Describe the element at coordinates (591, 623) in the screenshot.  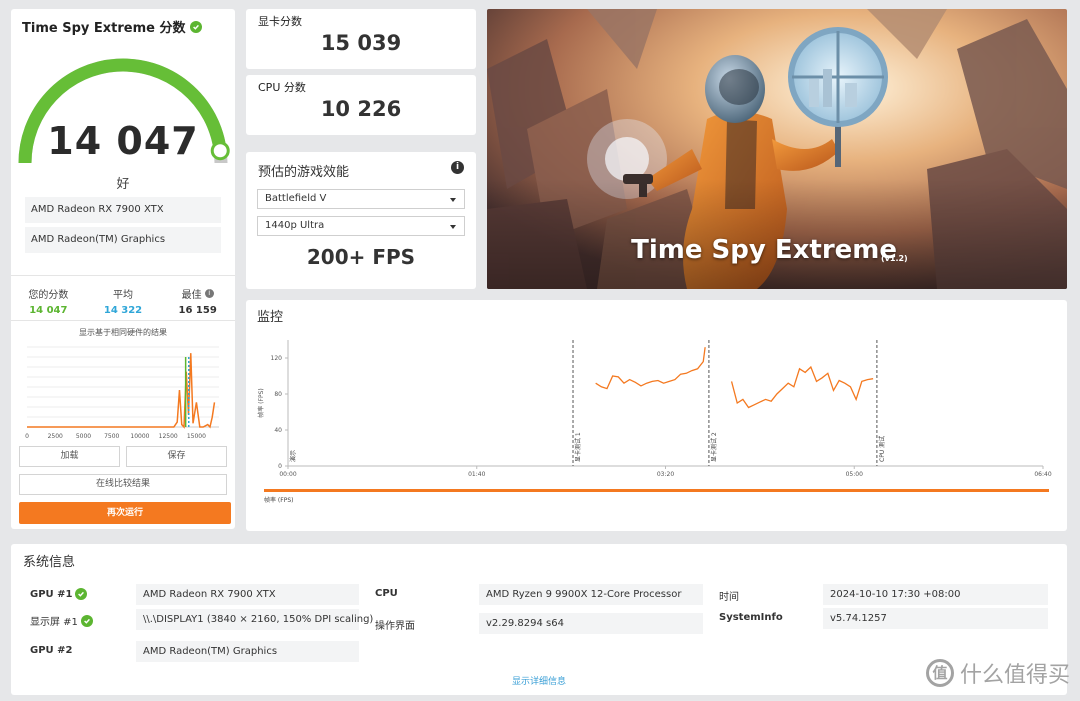
I see `ui-value: v2.29.8294 s64` at that location.